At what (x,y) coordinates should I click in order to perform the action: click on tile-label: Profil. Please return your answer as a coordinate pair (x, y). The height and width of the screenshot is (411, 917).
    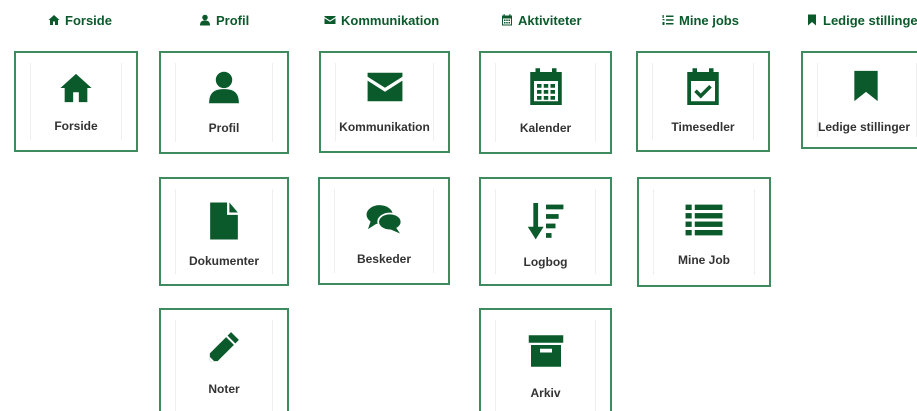
    Looking at the image, I should click on (224, 128).